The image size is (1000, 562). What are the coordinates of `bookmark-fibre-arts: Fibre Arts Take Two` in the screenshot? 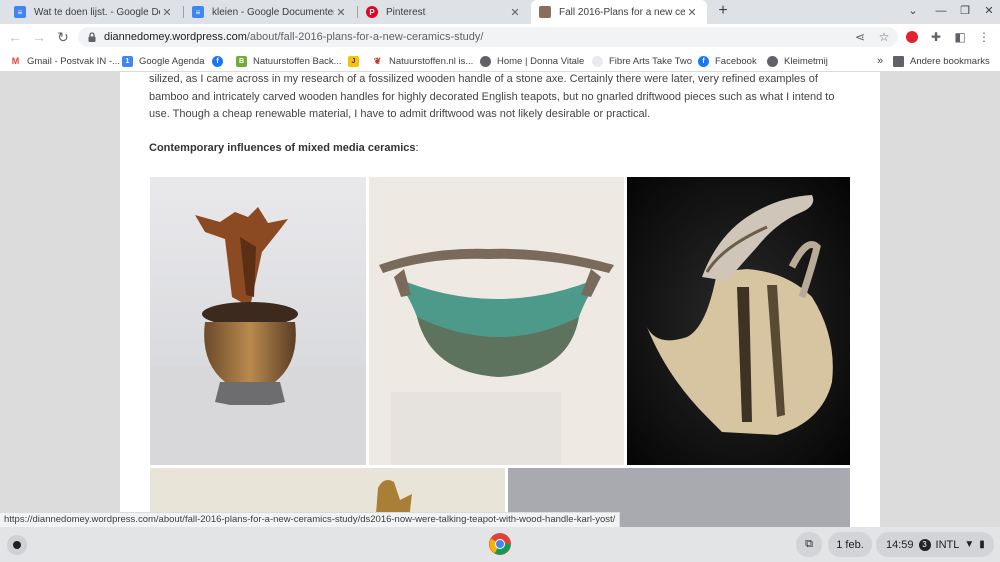 It's located at (642, 61).